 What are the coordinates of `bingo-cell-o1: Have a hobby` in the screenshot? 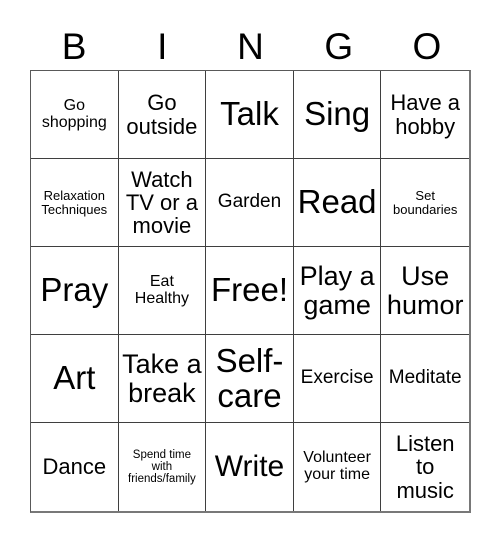 It's located at (425, 115).